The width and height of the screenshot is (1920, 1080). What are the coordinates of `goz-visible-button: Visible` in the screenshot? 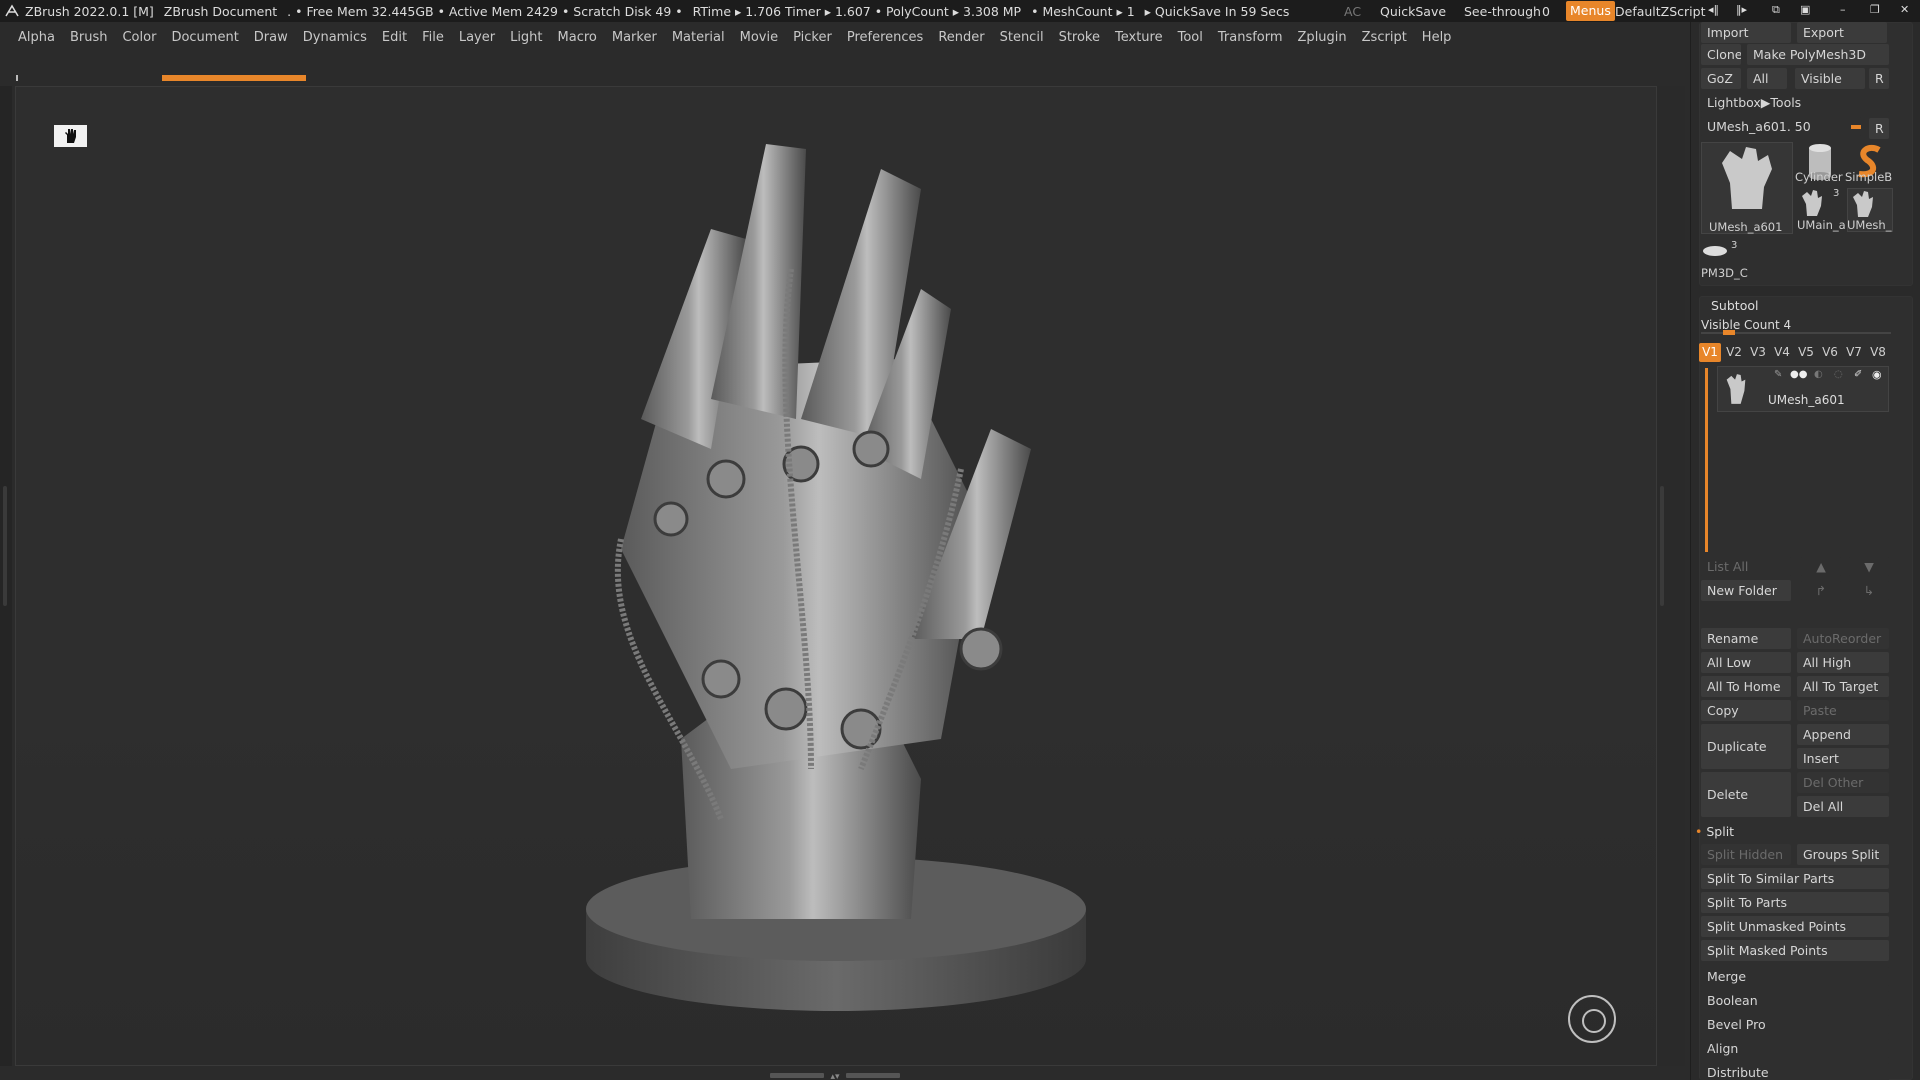 It's located at (1830, 78).